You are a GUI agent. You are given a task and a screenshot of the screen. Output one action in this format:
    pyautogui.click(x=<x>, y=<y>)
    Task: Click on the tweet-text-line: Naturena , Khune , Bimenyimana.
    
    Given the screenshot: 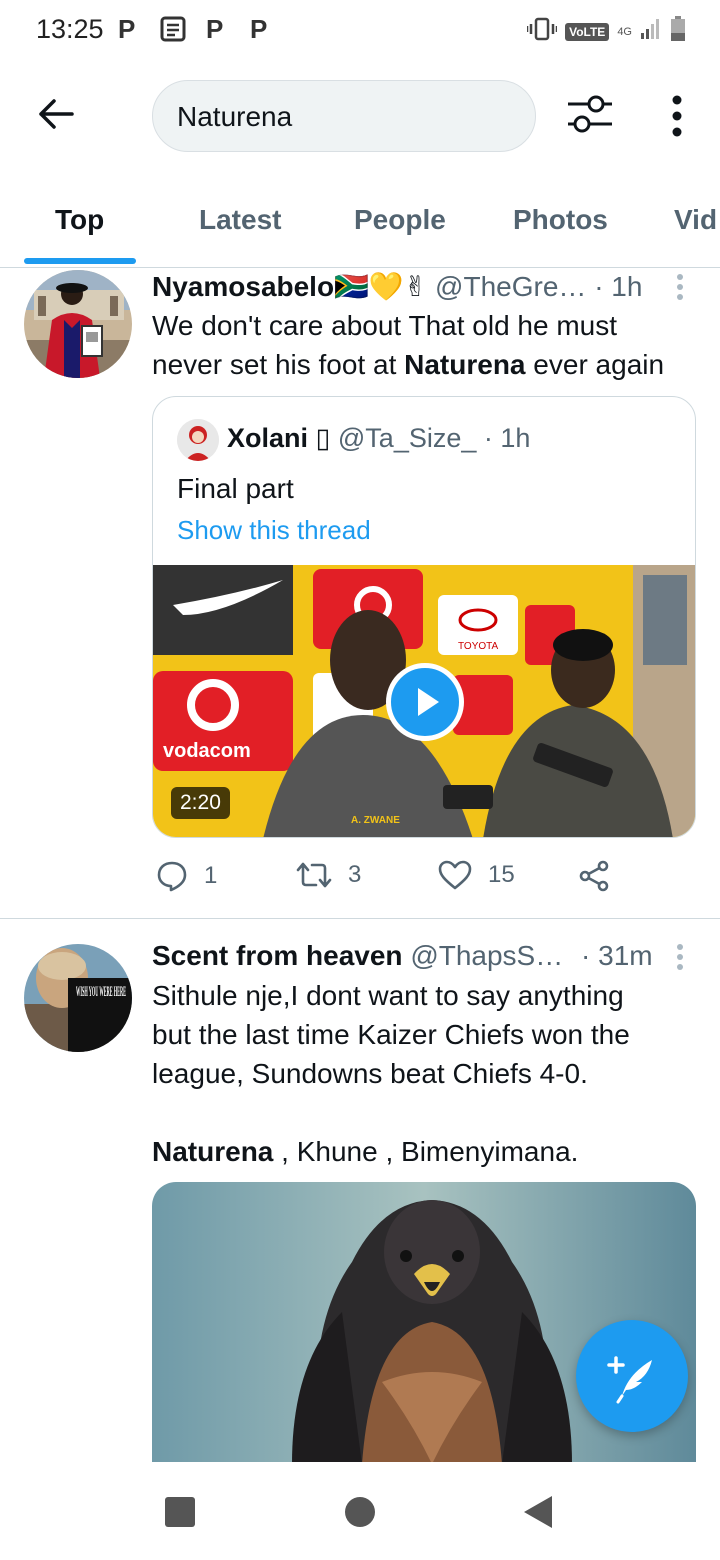 What is the action you would take?
    pyautogui.click(x=424, y=1151)
    